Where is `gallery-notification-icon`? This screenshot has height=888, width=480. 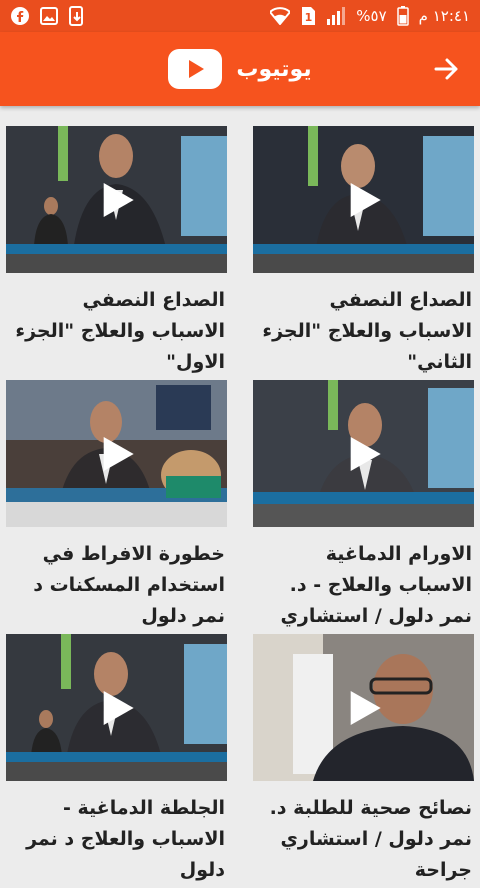 gallery-notification-icon is located at coordinates (49, 16).